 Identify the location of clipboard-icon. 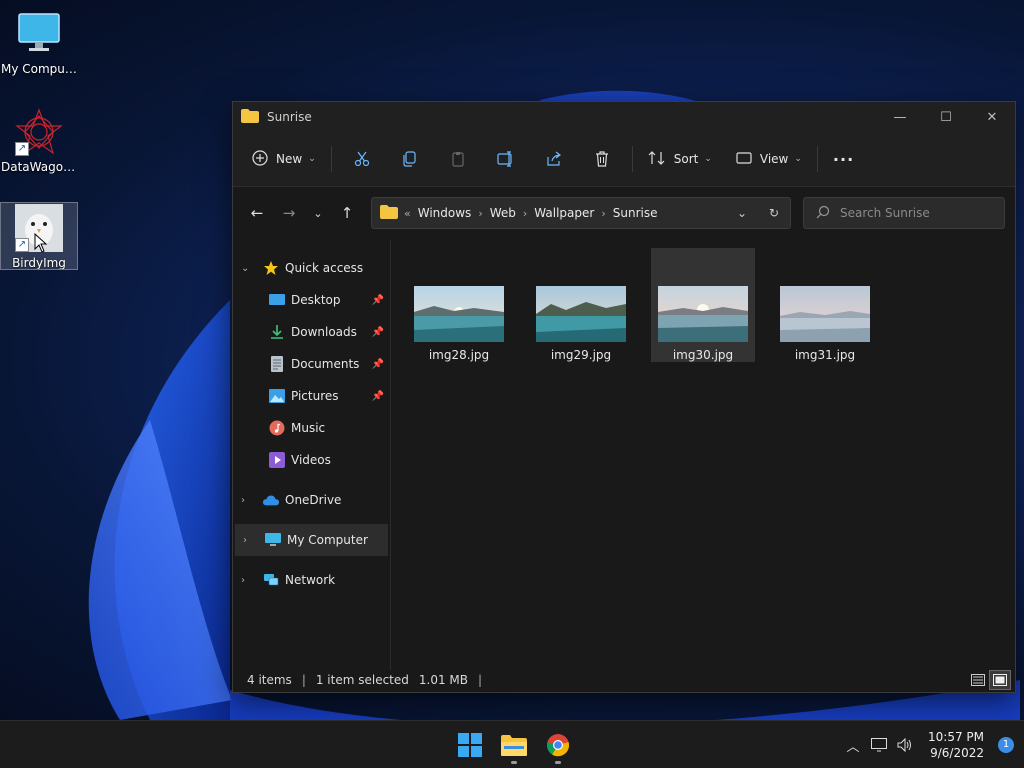
(458, 159).